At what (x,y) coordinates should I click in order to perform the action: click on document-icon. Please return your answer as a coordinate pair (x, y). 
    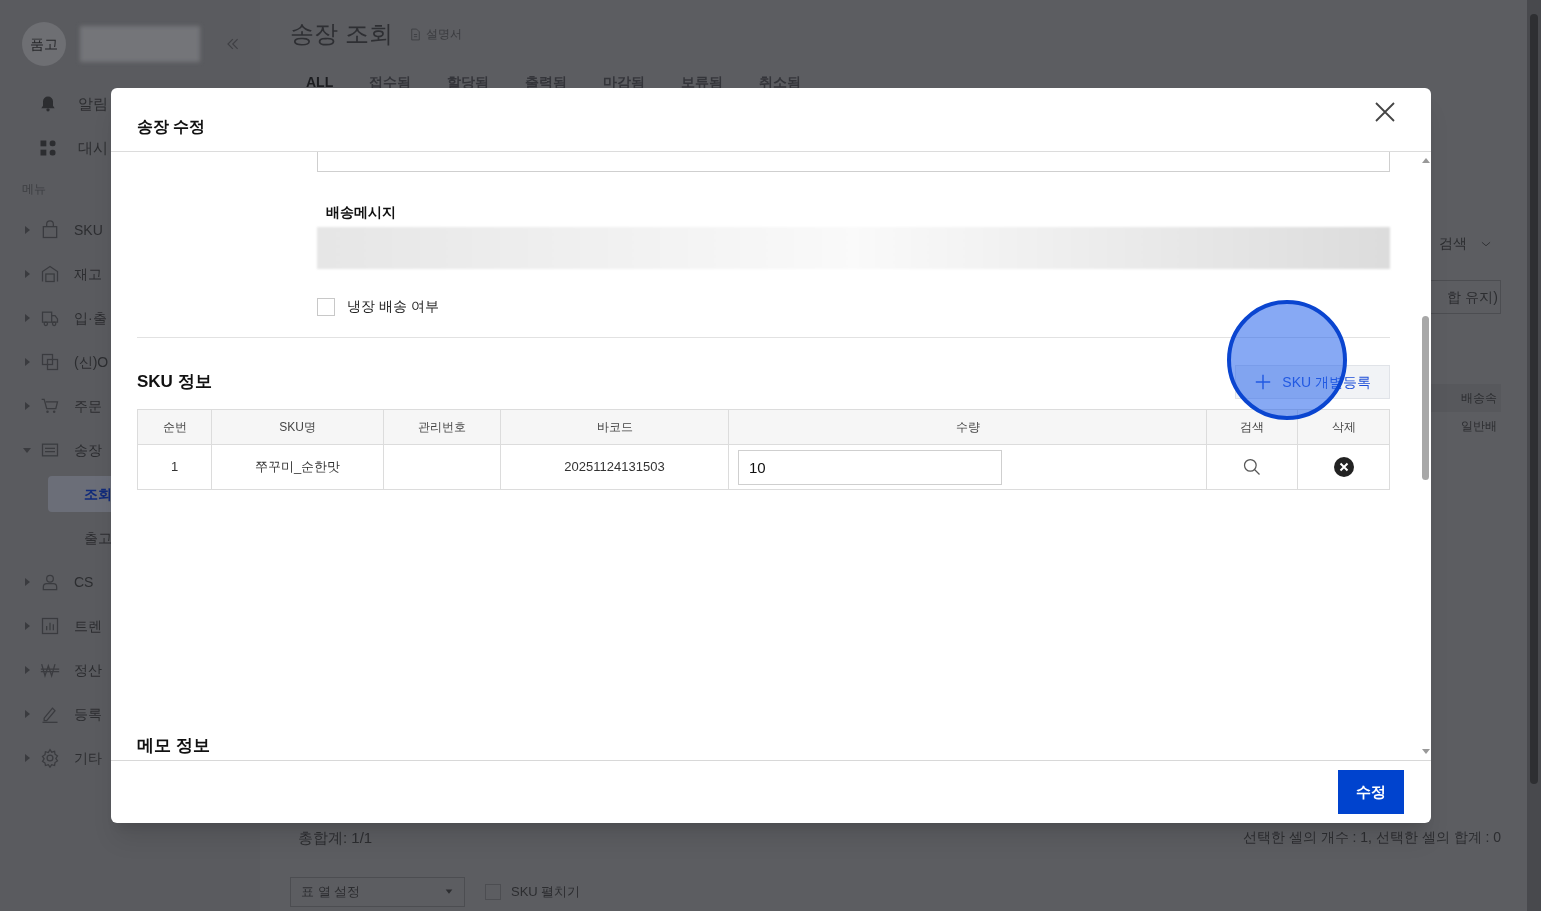
    Looking at the image, I should click on (415, 34).